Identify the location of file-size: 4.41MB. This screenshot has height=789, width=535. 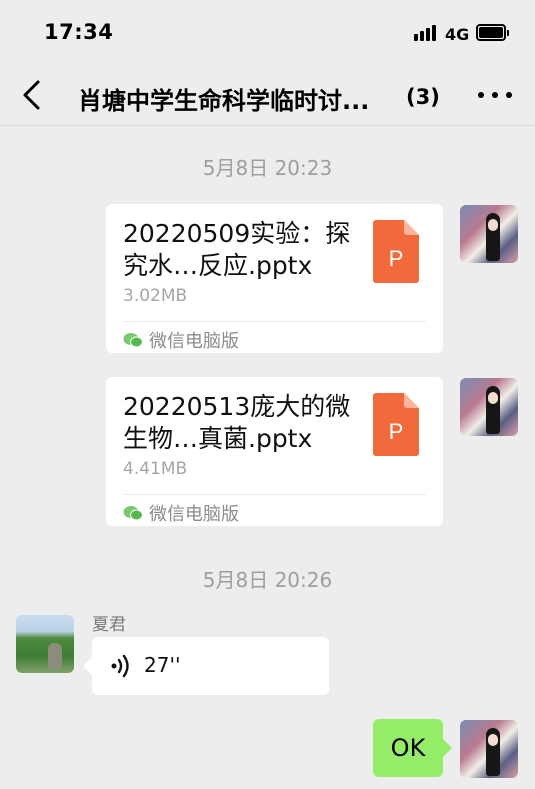
(155, 469).